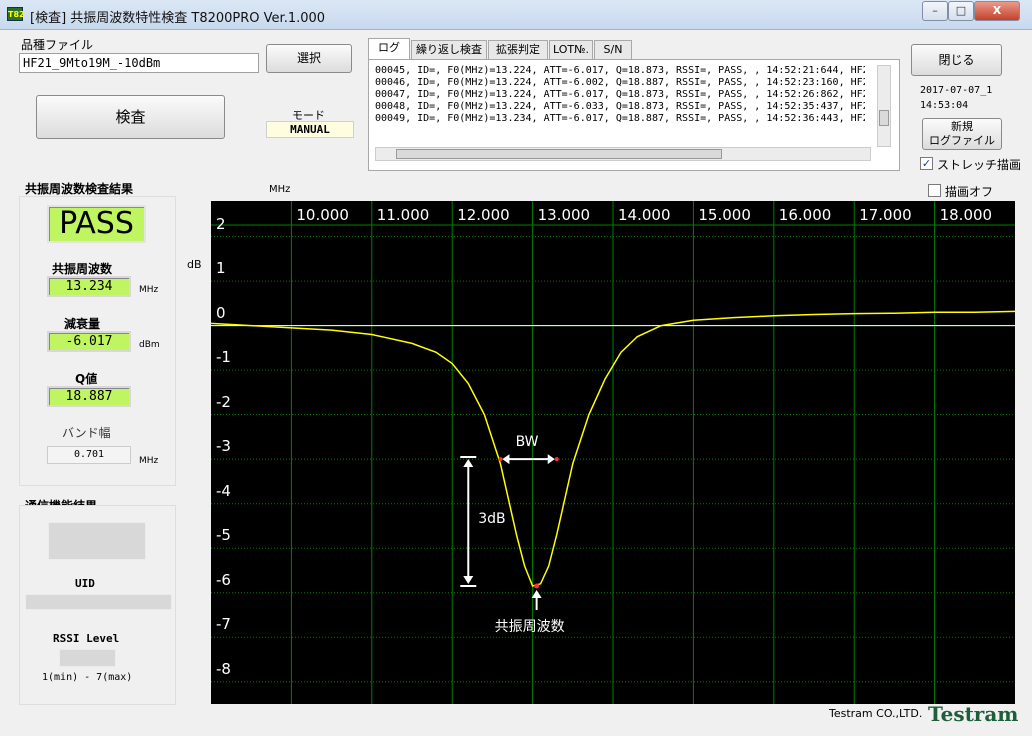  I want to click on x-tick-label: 17.000, so click(885, 215).